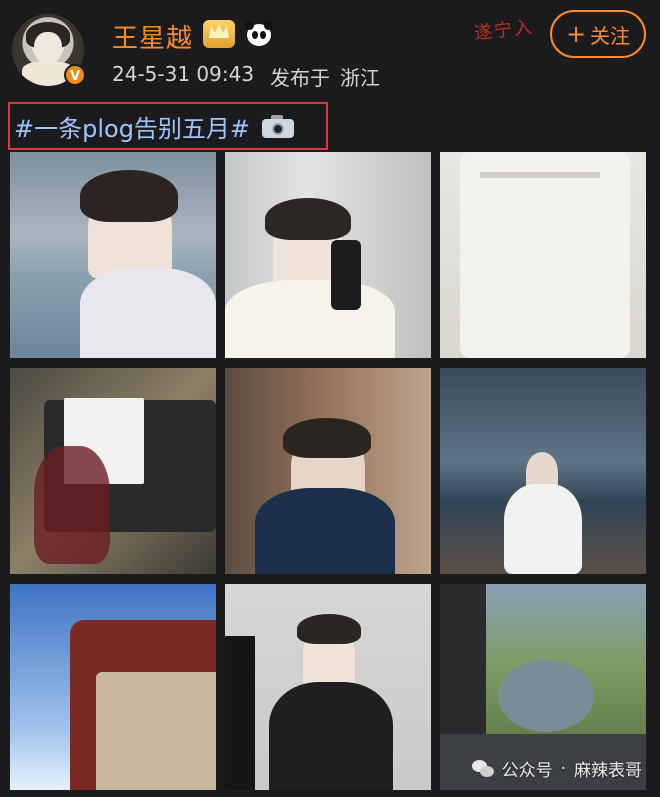  I want to click on location-label: 发布于, so click(300, 78).